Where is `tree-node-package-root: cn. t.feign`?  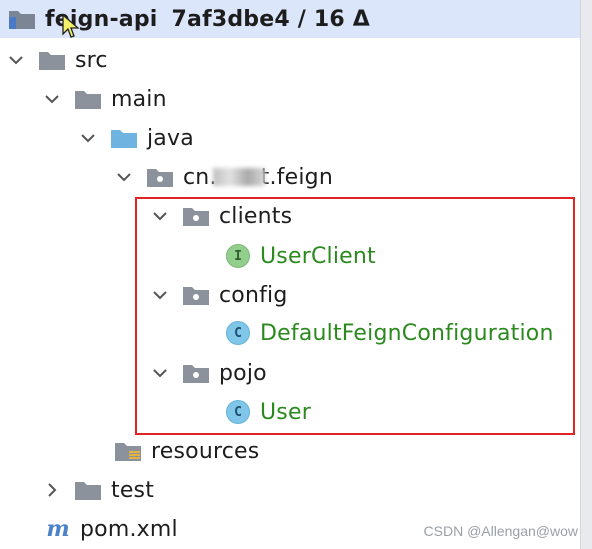
tree-node-package-root: cn. t.feign is located at coordinates (223, 177).